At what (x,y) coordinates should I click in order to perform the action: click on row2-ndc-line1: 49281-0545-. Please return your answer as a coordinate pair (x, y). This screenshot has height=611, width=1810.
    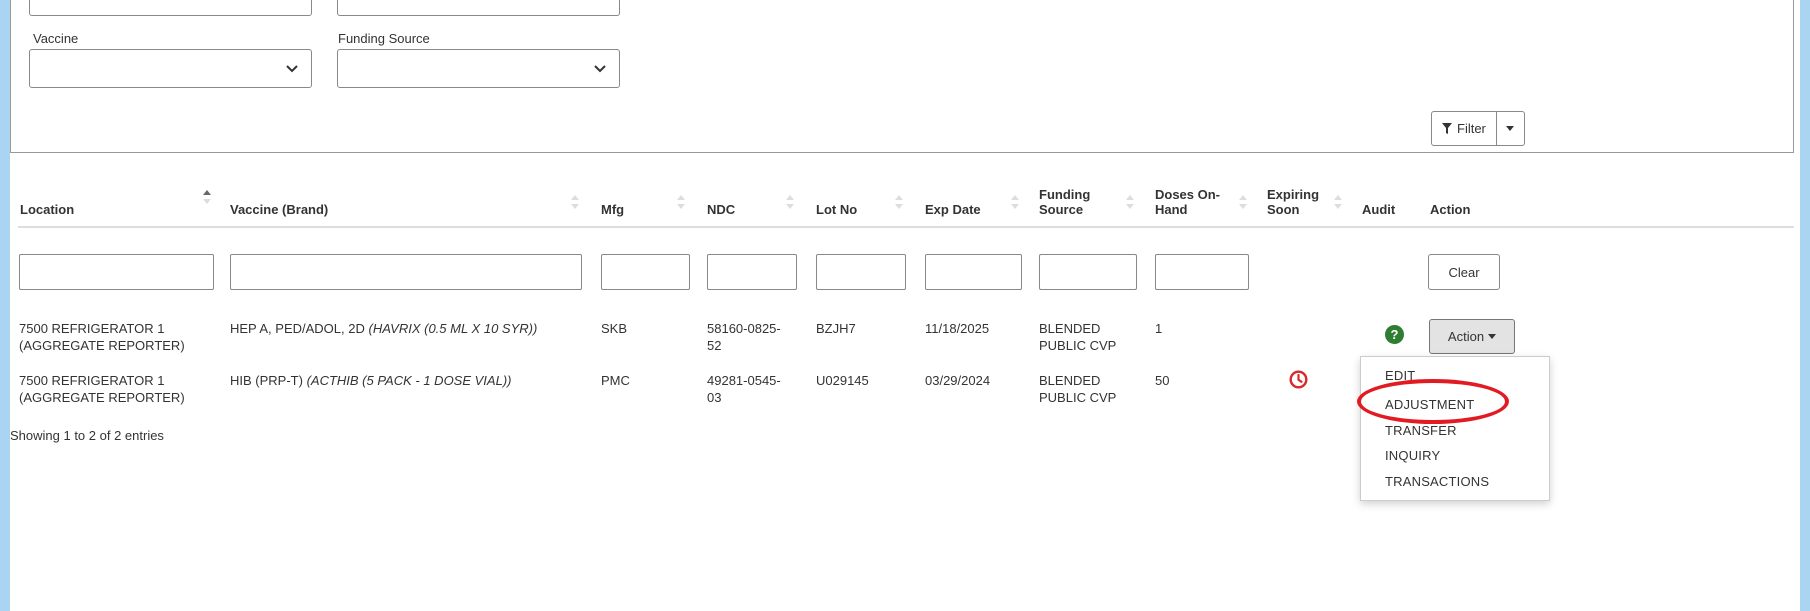
    Looking at the image, I should click on (744, 380).